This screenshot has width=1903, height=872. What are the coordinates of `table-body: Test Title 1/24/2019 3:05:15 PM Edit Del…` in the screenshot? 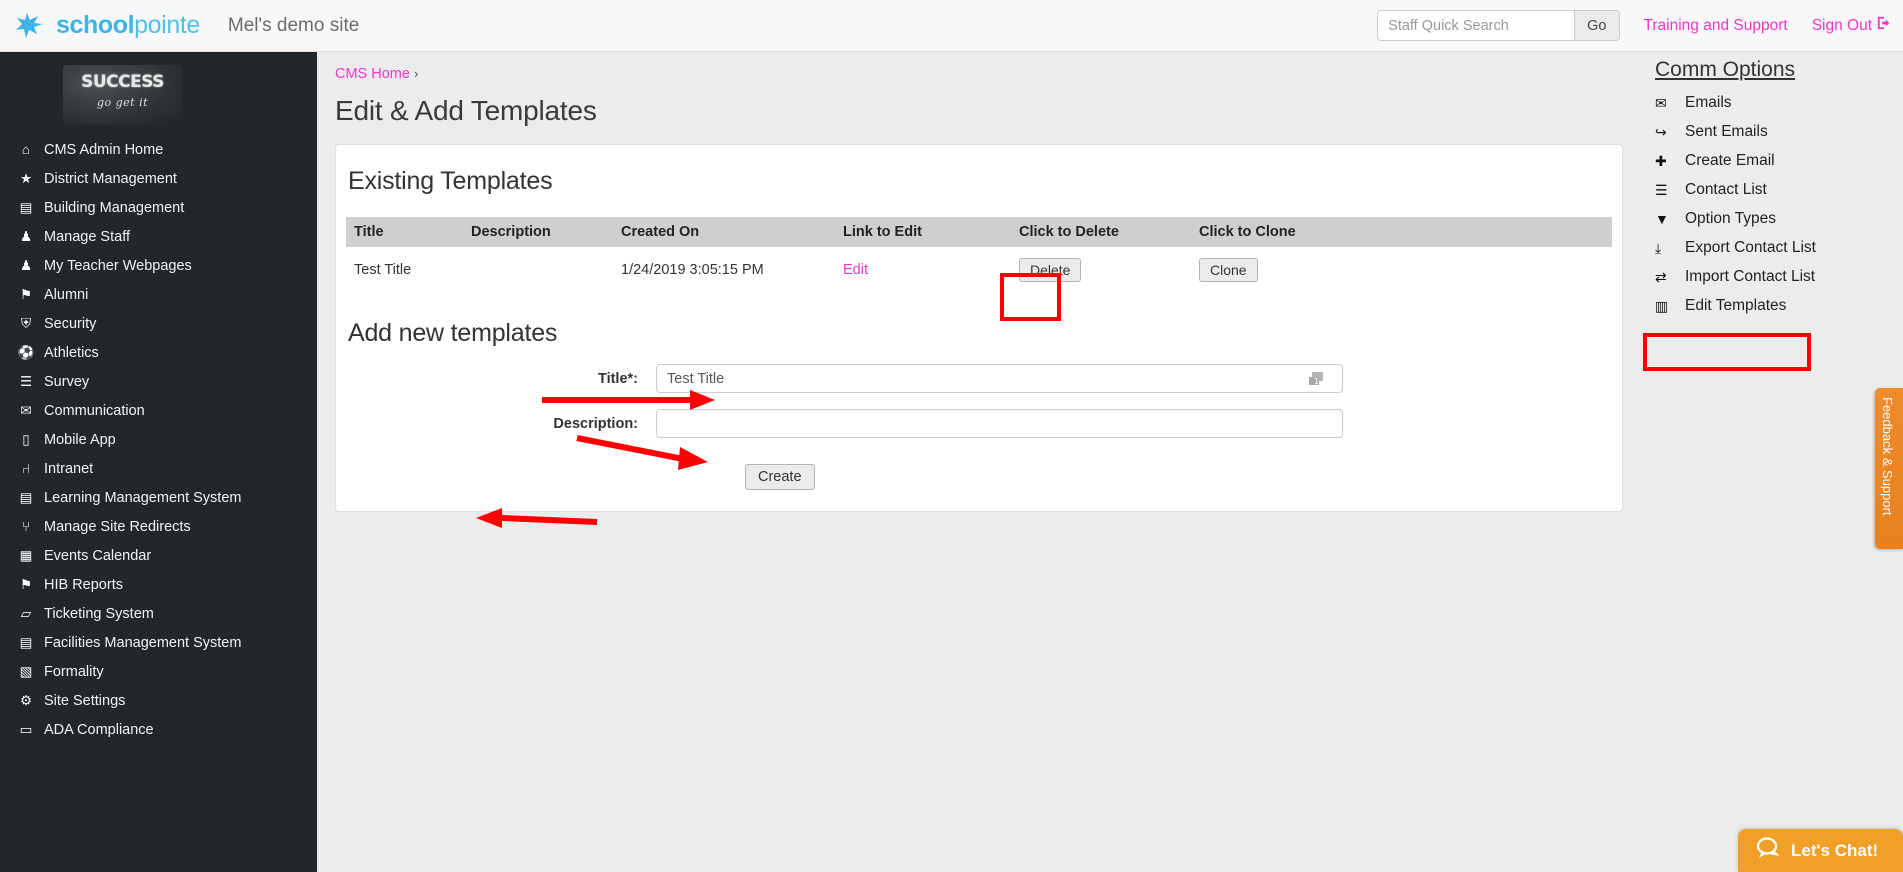 It's located at (979, 270).